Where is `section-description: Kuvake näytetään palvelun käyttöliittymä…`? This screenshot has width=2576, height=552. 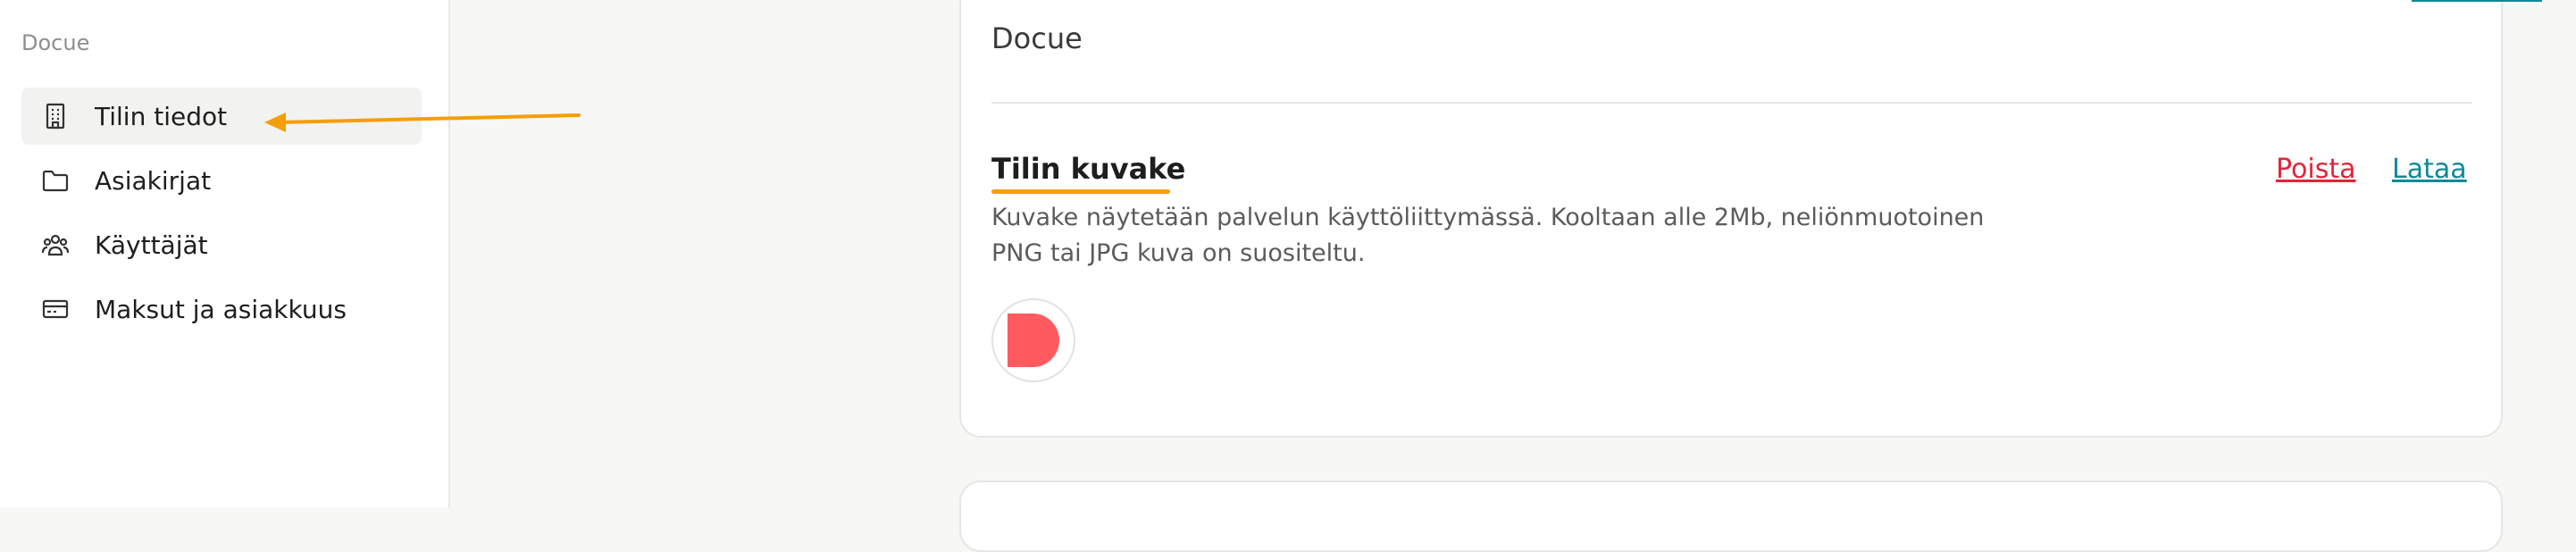 section-description: Kuvake näytetään palvelun käyttöliittymä… is located at coordinates (1488, 236).